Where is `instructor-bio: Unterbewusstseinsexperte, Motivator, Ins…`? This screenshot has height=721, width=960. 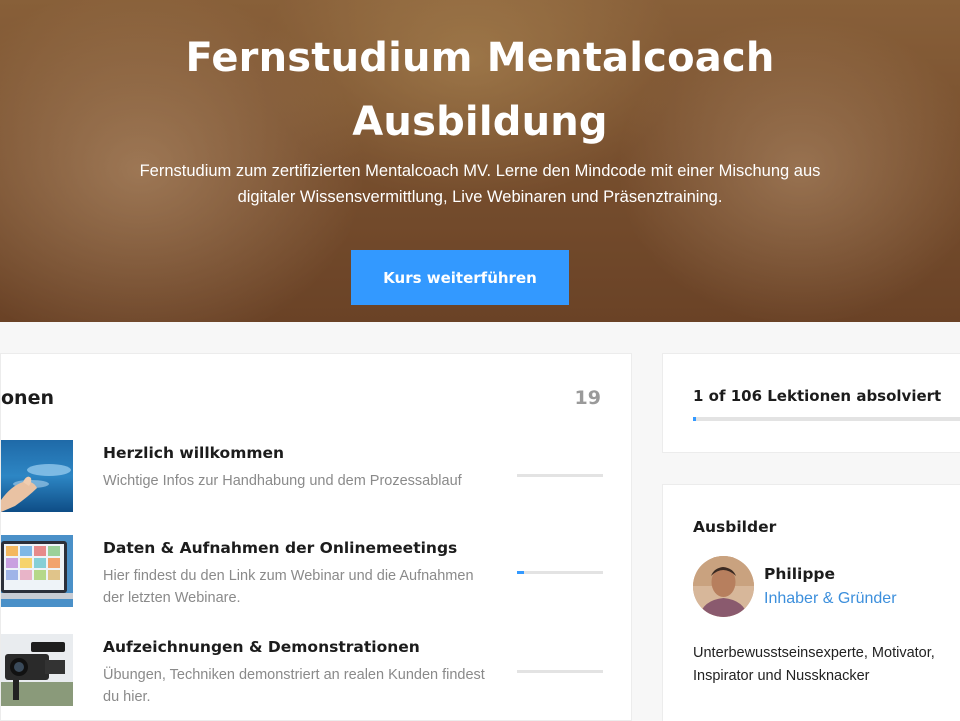
instructor-bio: Unterbewusstseinsexperte, Motivator, Ins… is located at coordinates (814, 664).